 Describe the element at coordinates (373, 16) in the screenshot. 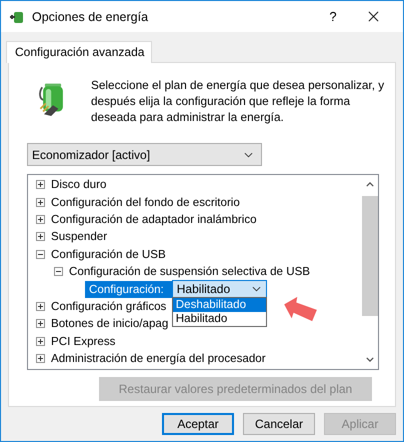

I see `close-icon` at that location.